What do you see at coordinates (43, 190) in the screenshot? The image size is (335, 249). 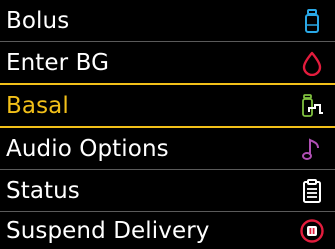 I see `menu-item-label: Status` at bounding box center [43, 190].